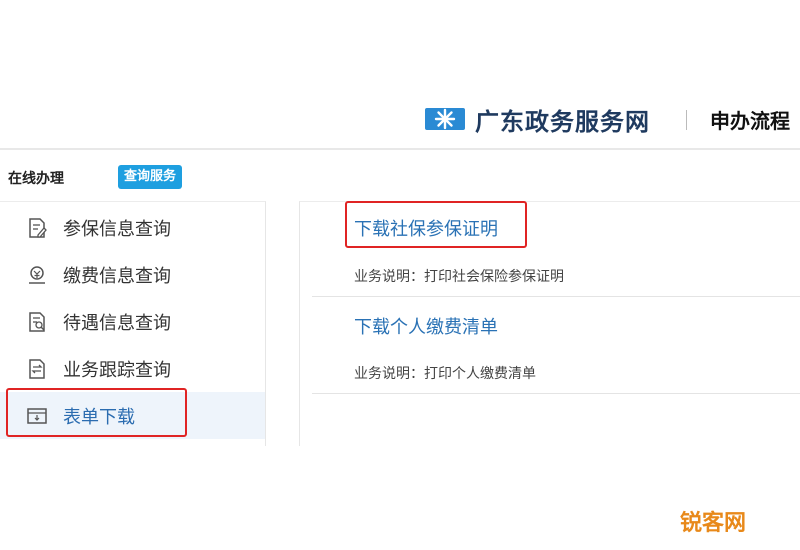  Describe the element at coordinates (37, 274) in the screenshot. I see `payment-icon` at that location.